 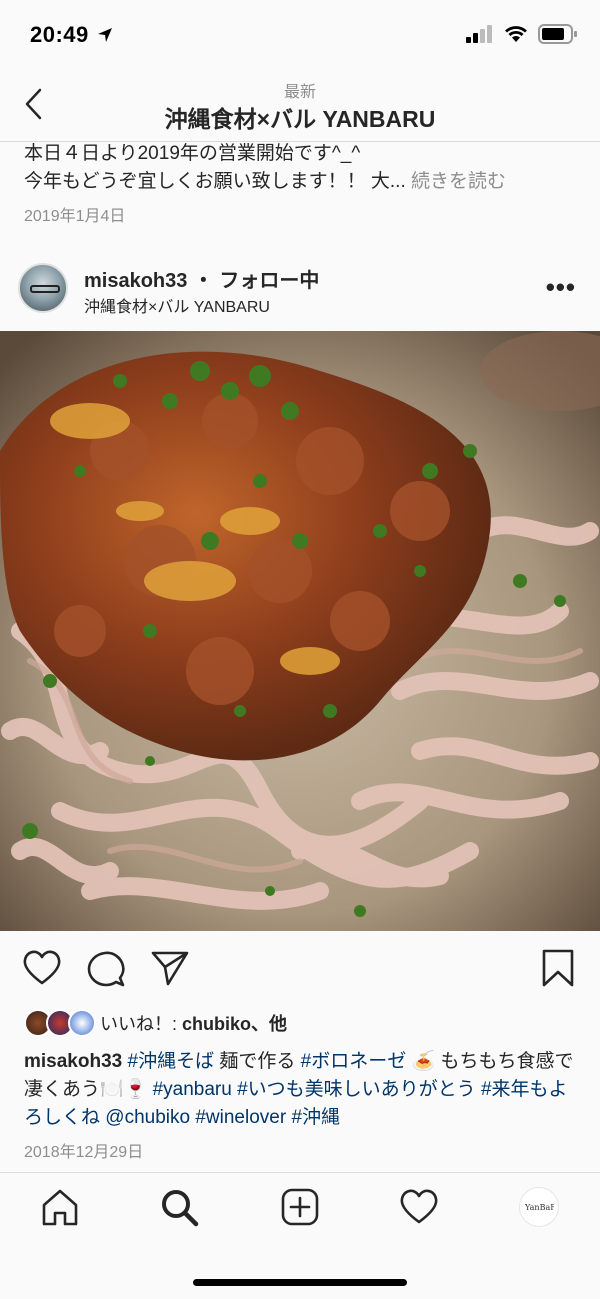 I want to click on status-bar: 20:49, so click(x=300, y=36).